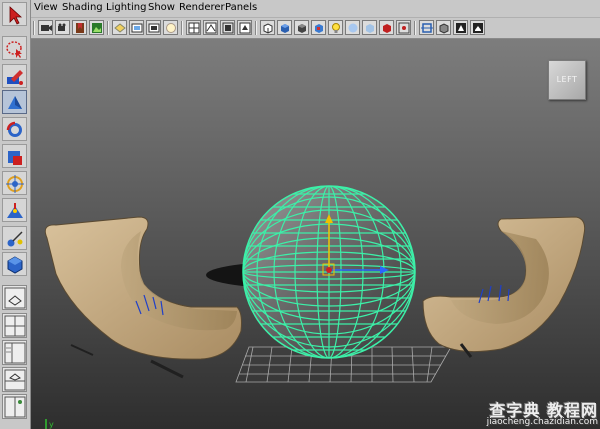 The height and width of the screenshot is (429, 600). Describe the element at coordinates (14, 210) in the screenshot. I see `soft-modification-tool-icon` at that location.